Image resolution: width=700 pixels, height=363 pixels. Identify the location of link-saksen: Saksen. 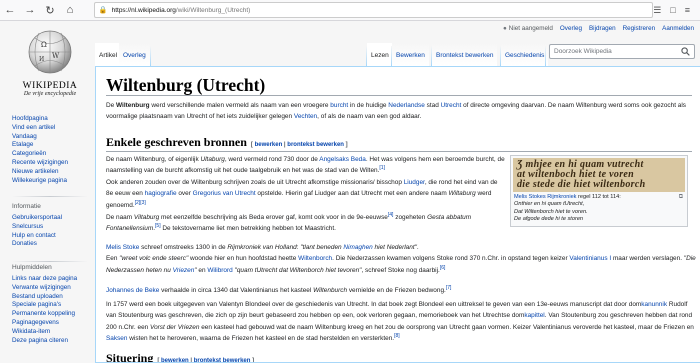
(116, 338).